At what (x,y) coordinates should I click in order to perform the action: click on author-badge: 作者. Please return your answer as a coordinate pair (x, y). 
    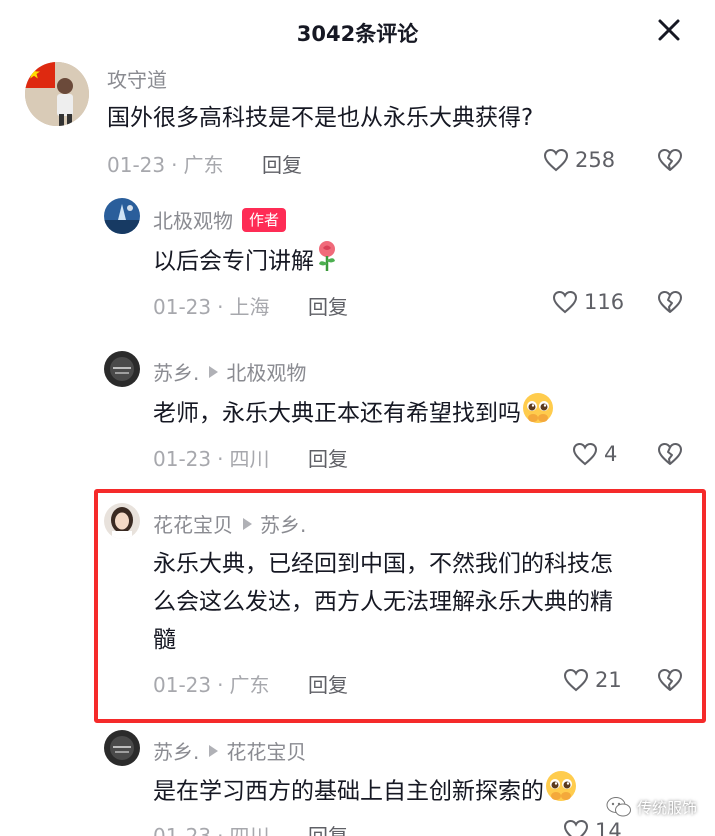
    Looking at the image, I should click on (264, 219).